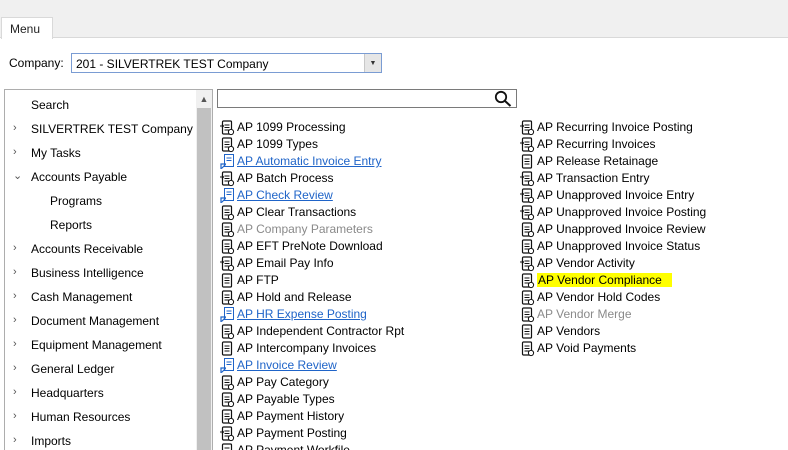  I want to click on scroll-thumb, so click(204, 279).